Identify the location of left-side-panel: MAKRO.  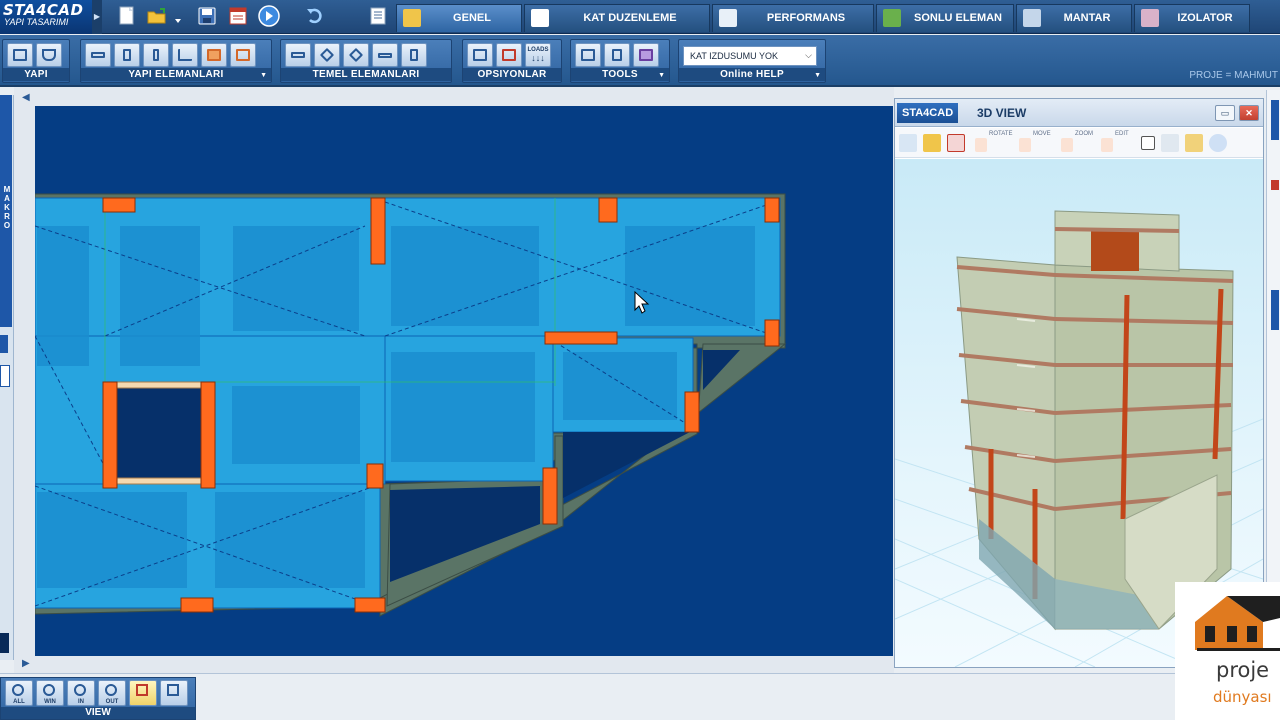
(7, 377).